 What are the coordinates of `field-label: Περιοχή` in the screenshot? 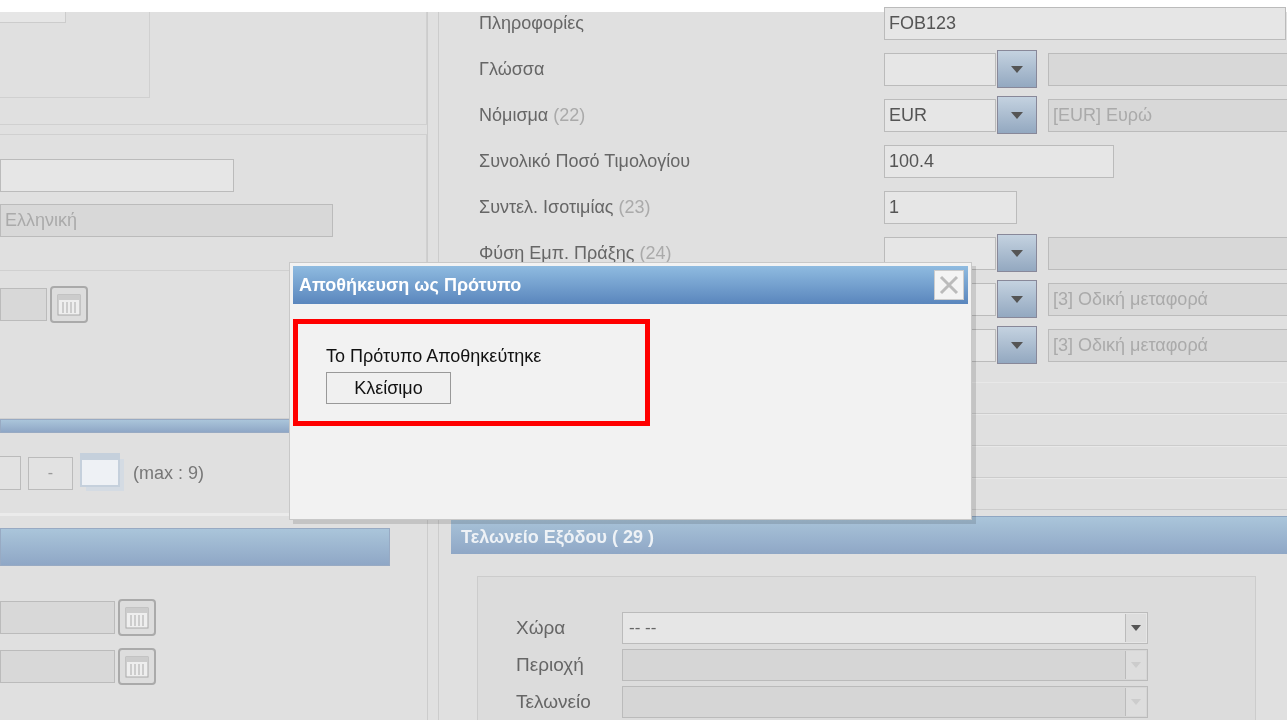 It's located at (550, 665).